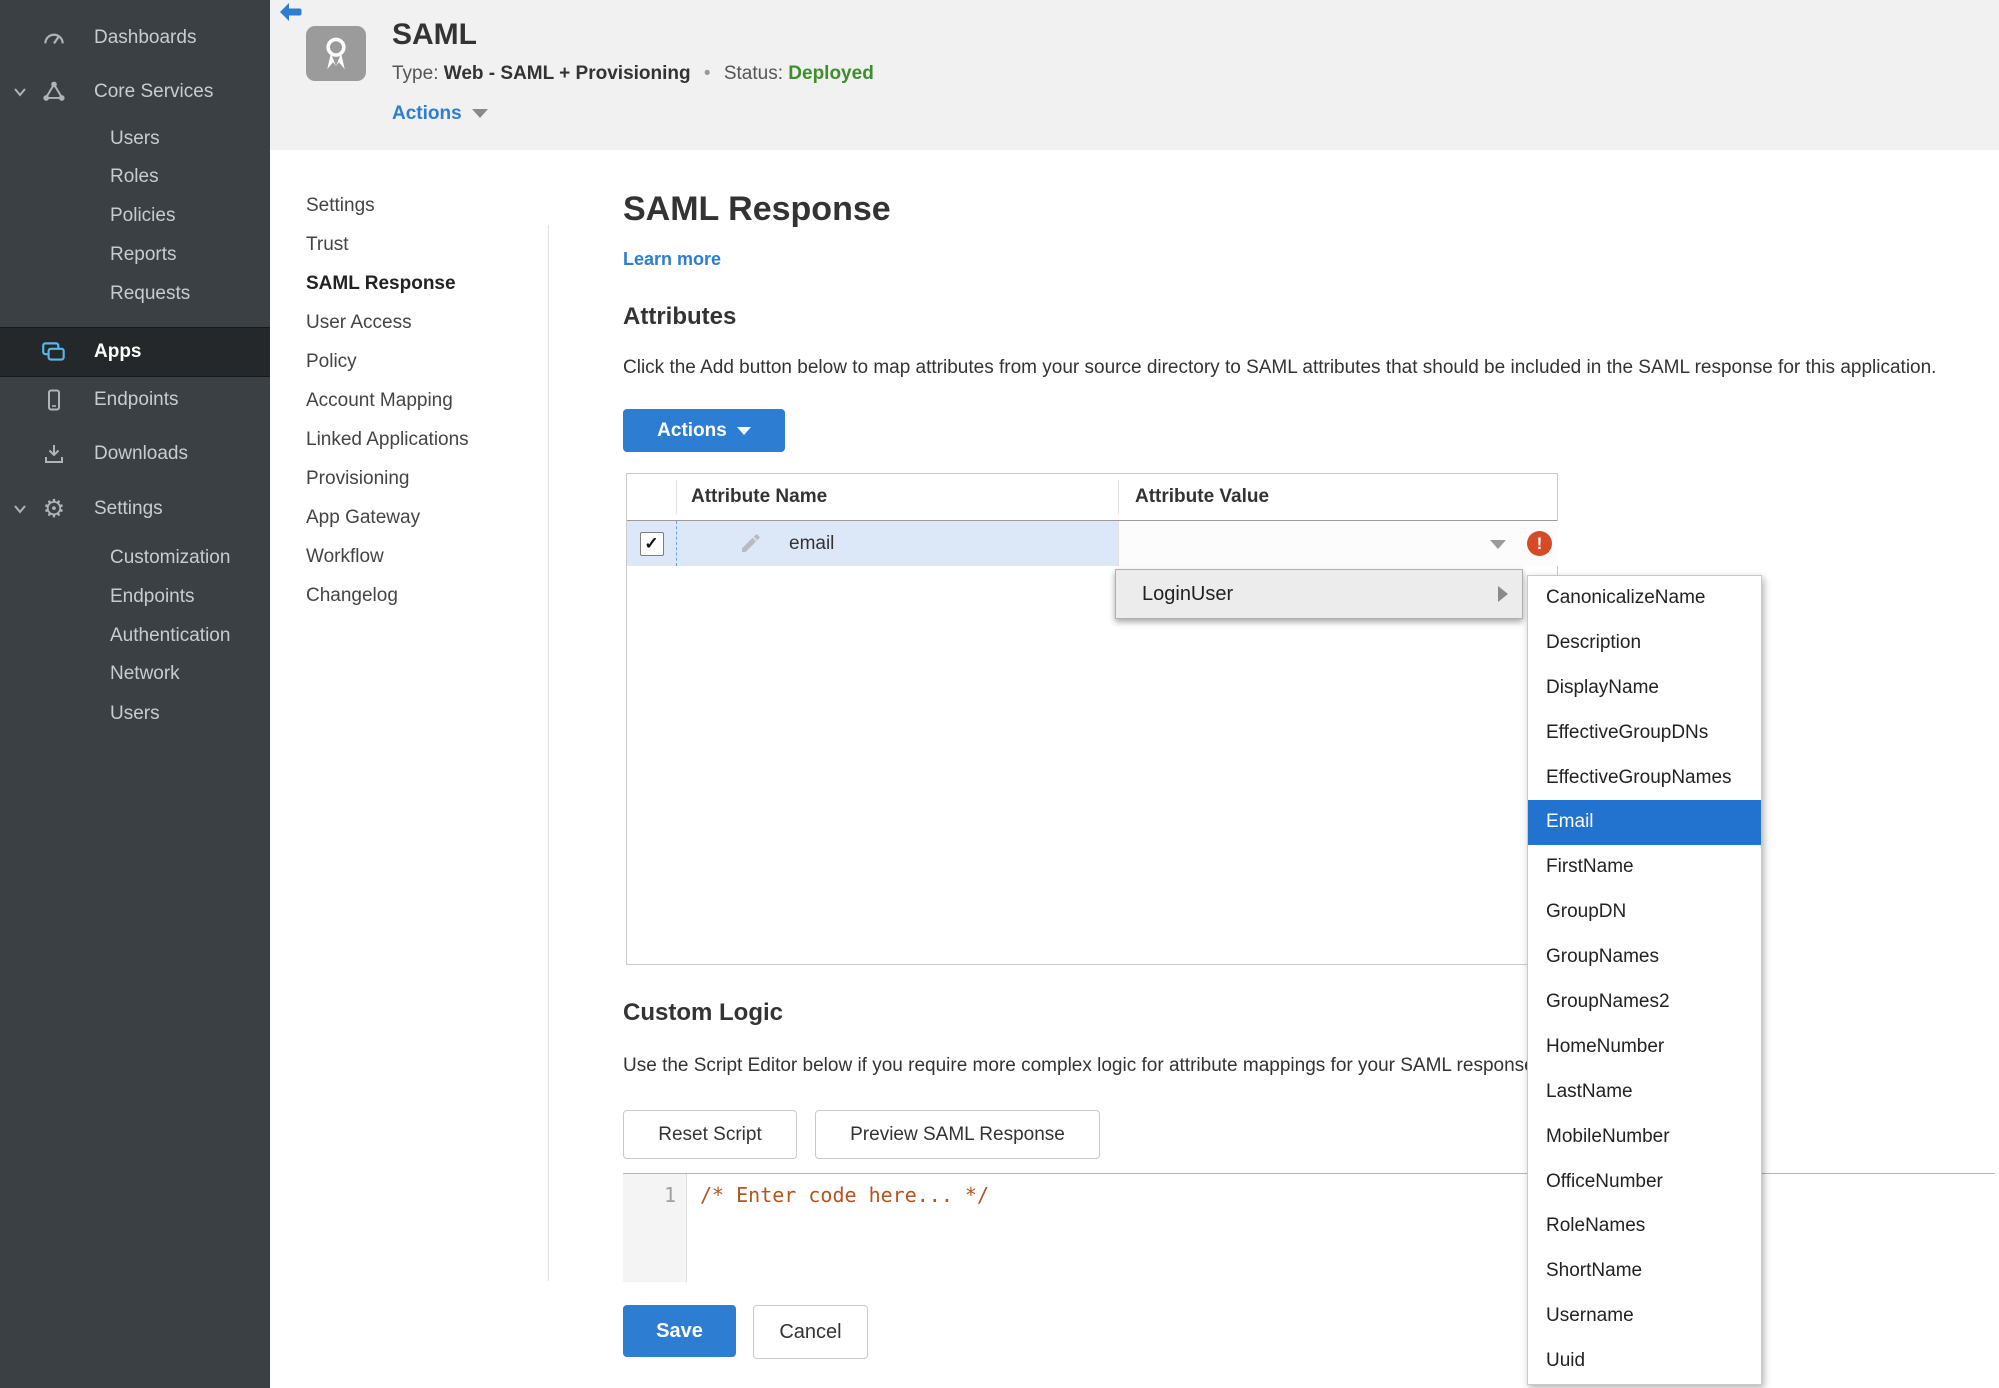 This screenshot has width=1999, height=1388. I want to click on sidebar-item-authentication: Authentication, so click(135, 636).